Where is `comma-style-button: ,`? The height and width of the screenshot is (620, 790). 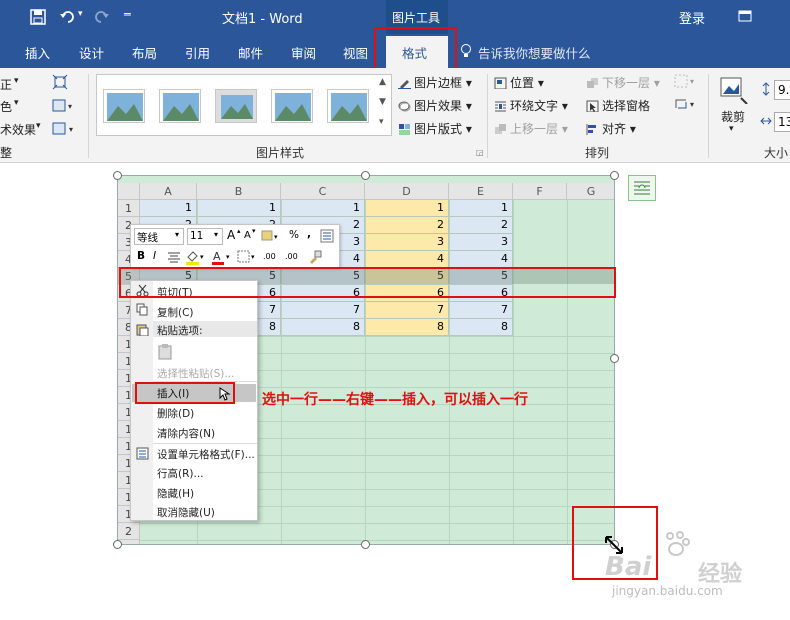 comma-style-button: , is located at coordinates (309, 234).